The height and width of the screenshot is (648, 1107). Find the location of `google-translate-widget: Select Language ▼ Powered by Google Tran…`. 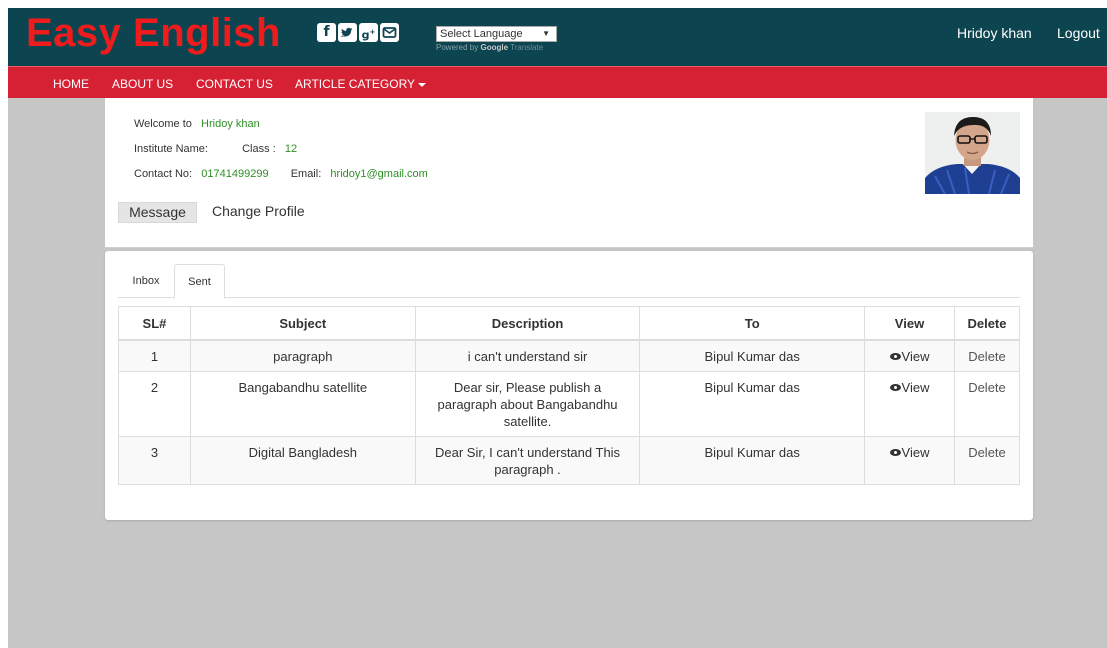

google-translate-widget: Select Language ▼ Powered by Google Tran… is located at coordinates (496, 39).